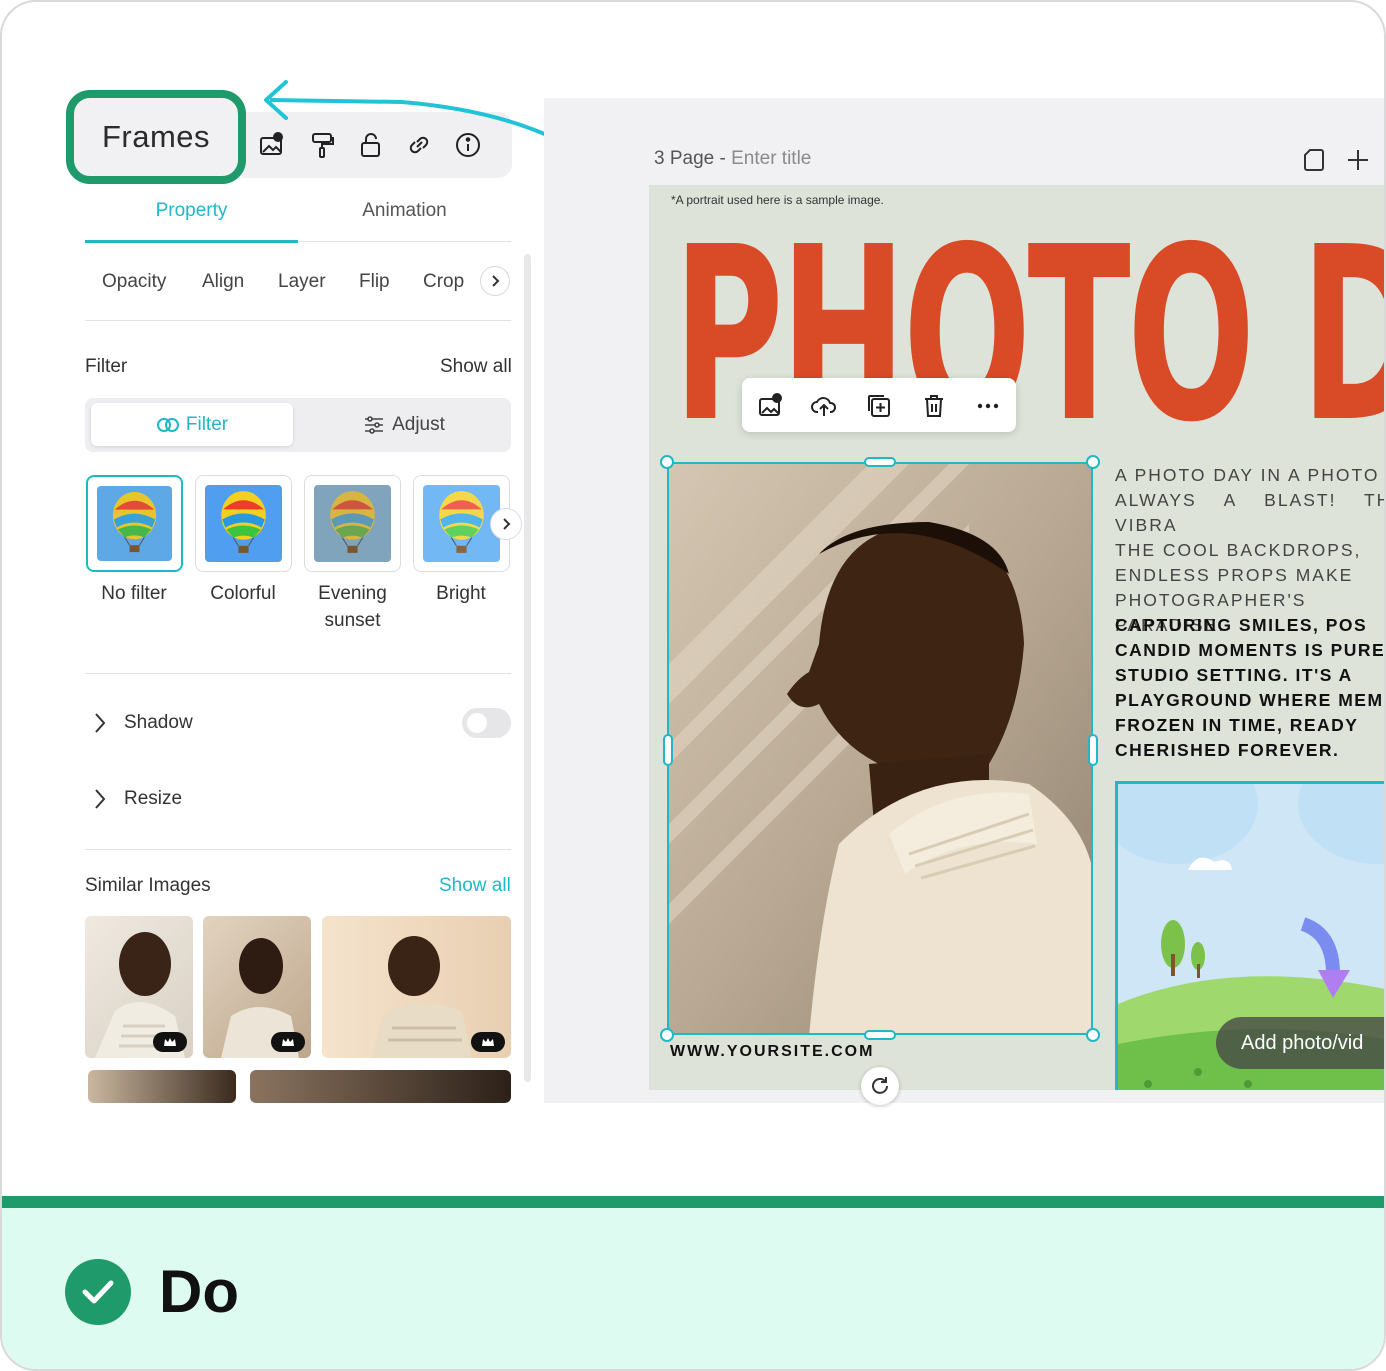  I want to click on filter-show-all: Show all, so click(476, 367).